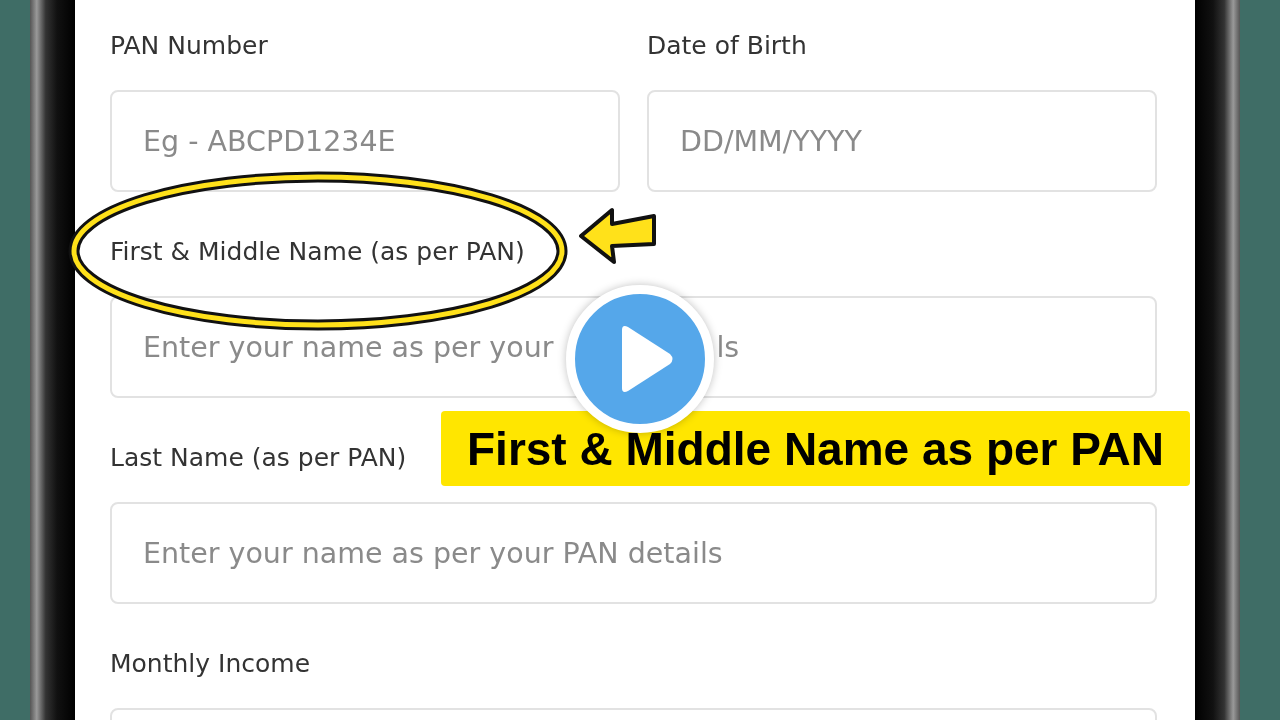 Image resolution: width=1280 pixels, height=720 pixels. What do you see at coordinates (618, 236) in the screenshot?
I see `arrow-icon` at bounding box center [618, 236].